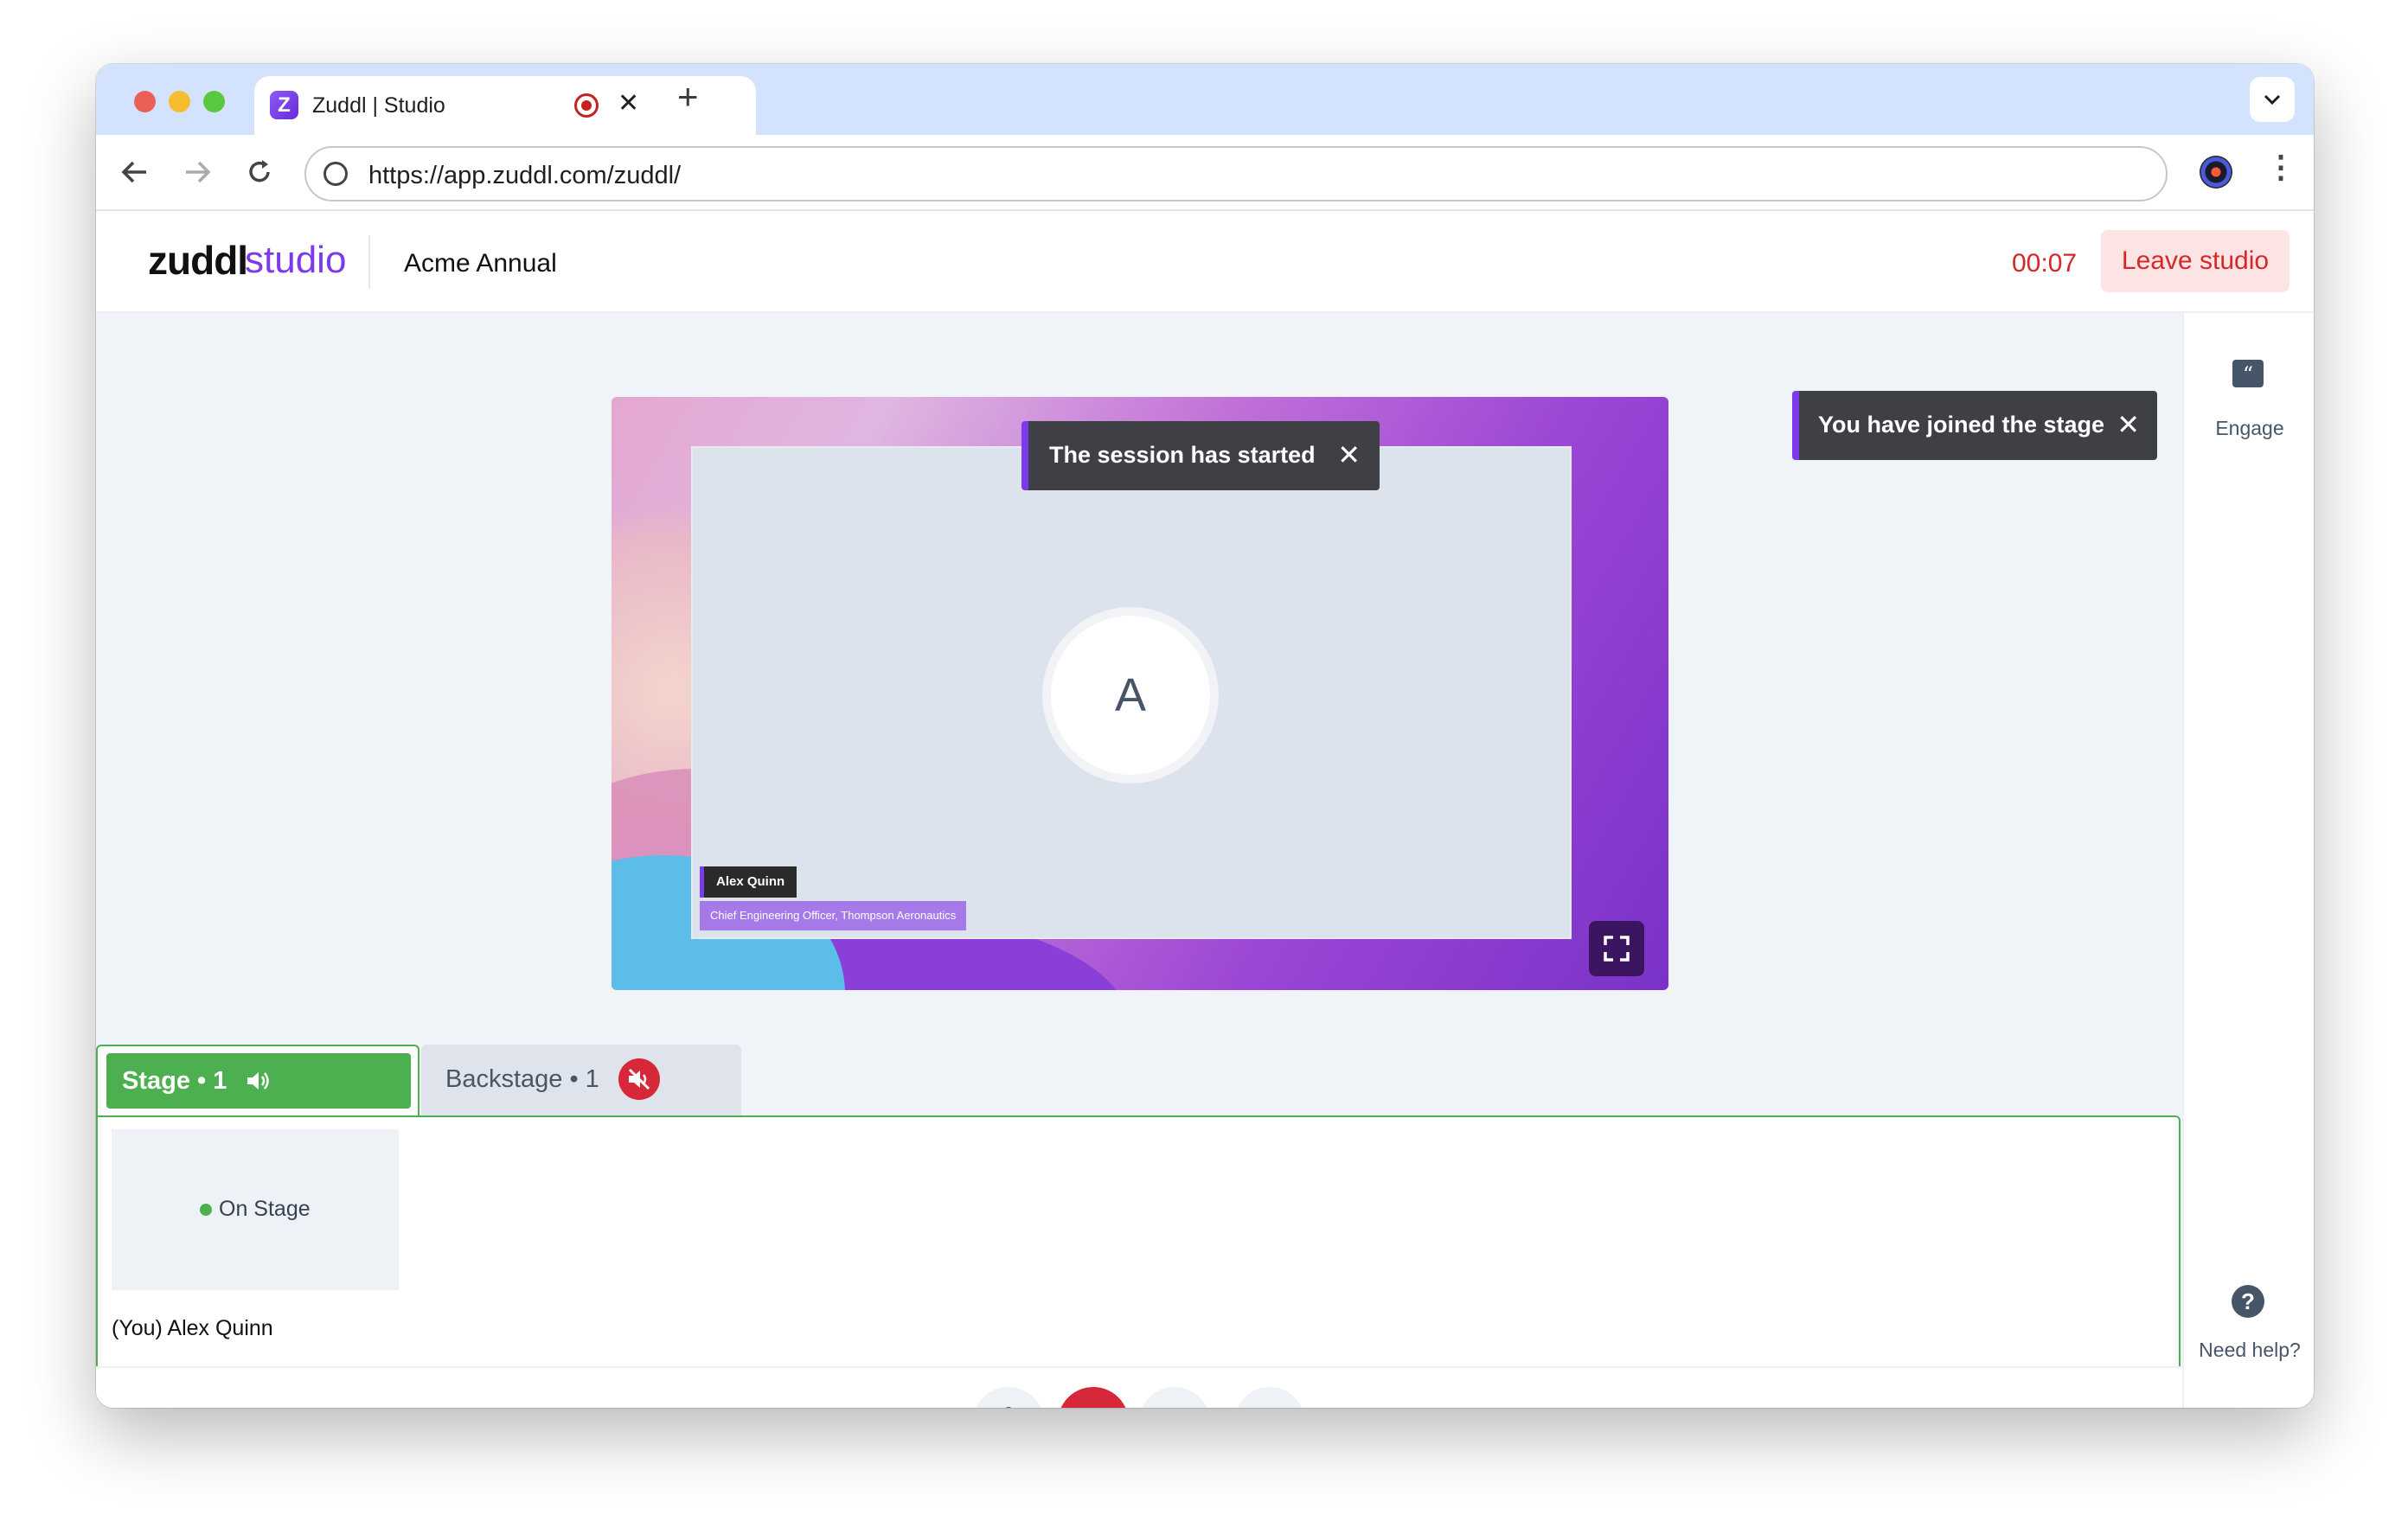 This screenshot has height=1534, width=2408. I want to click on minimize-window-button, so click(179, 101).